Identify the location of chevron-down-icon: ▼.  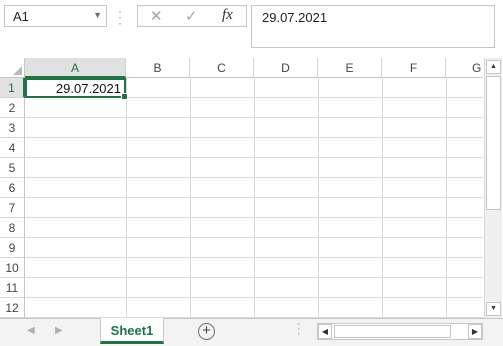
(97, 15).